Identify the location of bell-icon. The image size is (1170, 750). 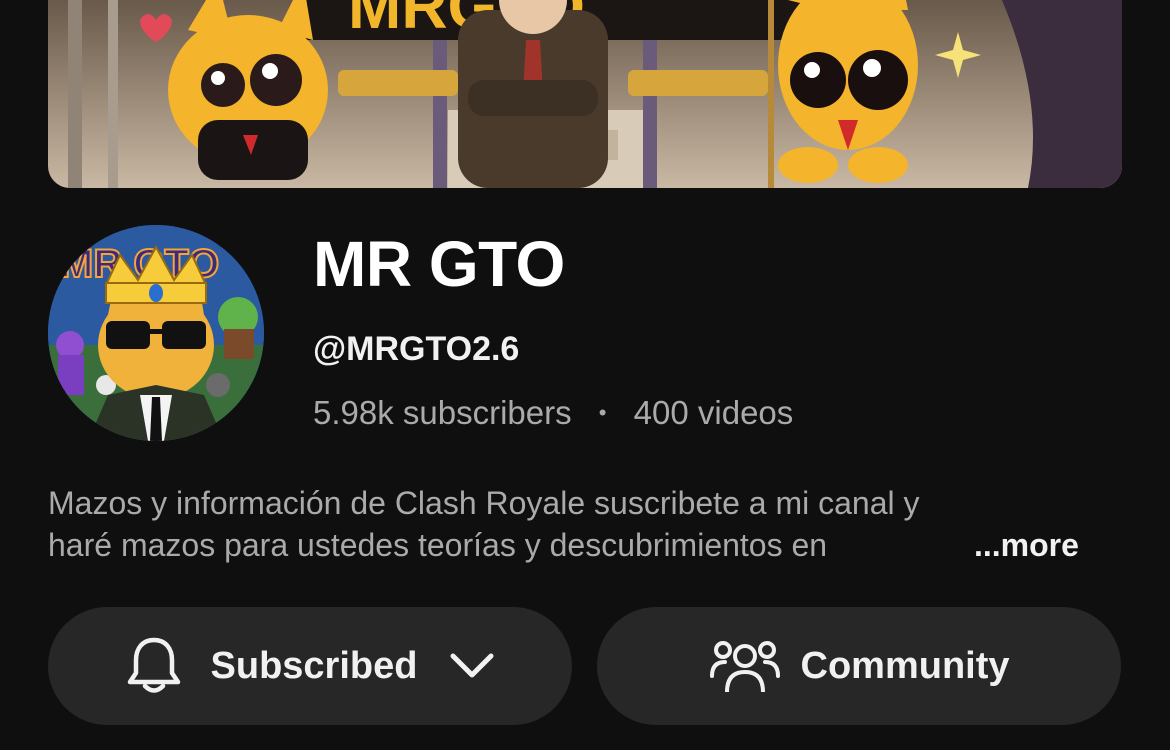
(154, 666).